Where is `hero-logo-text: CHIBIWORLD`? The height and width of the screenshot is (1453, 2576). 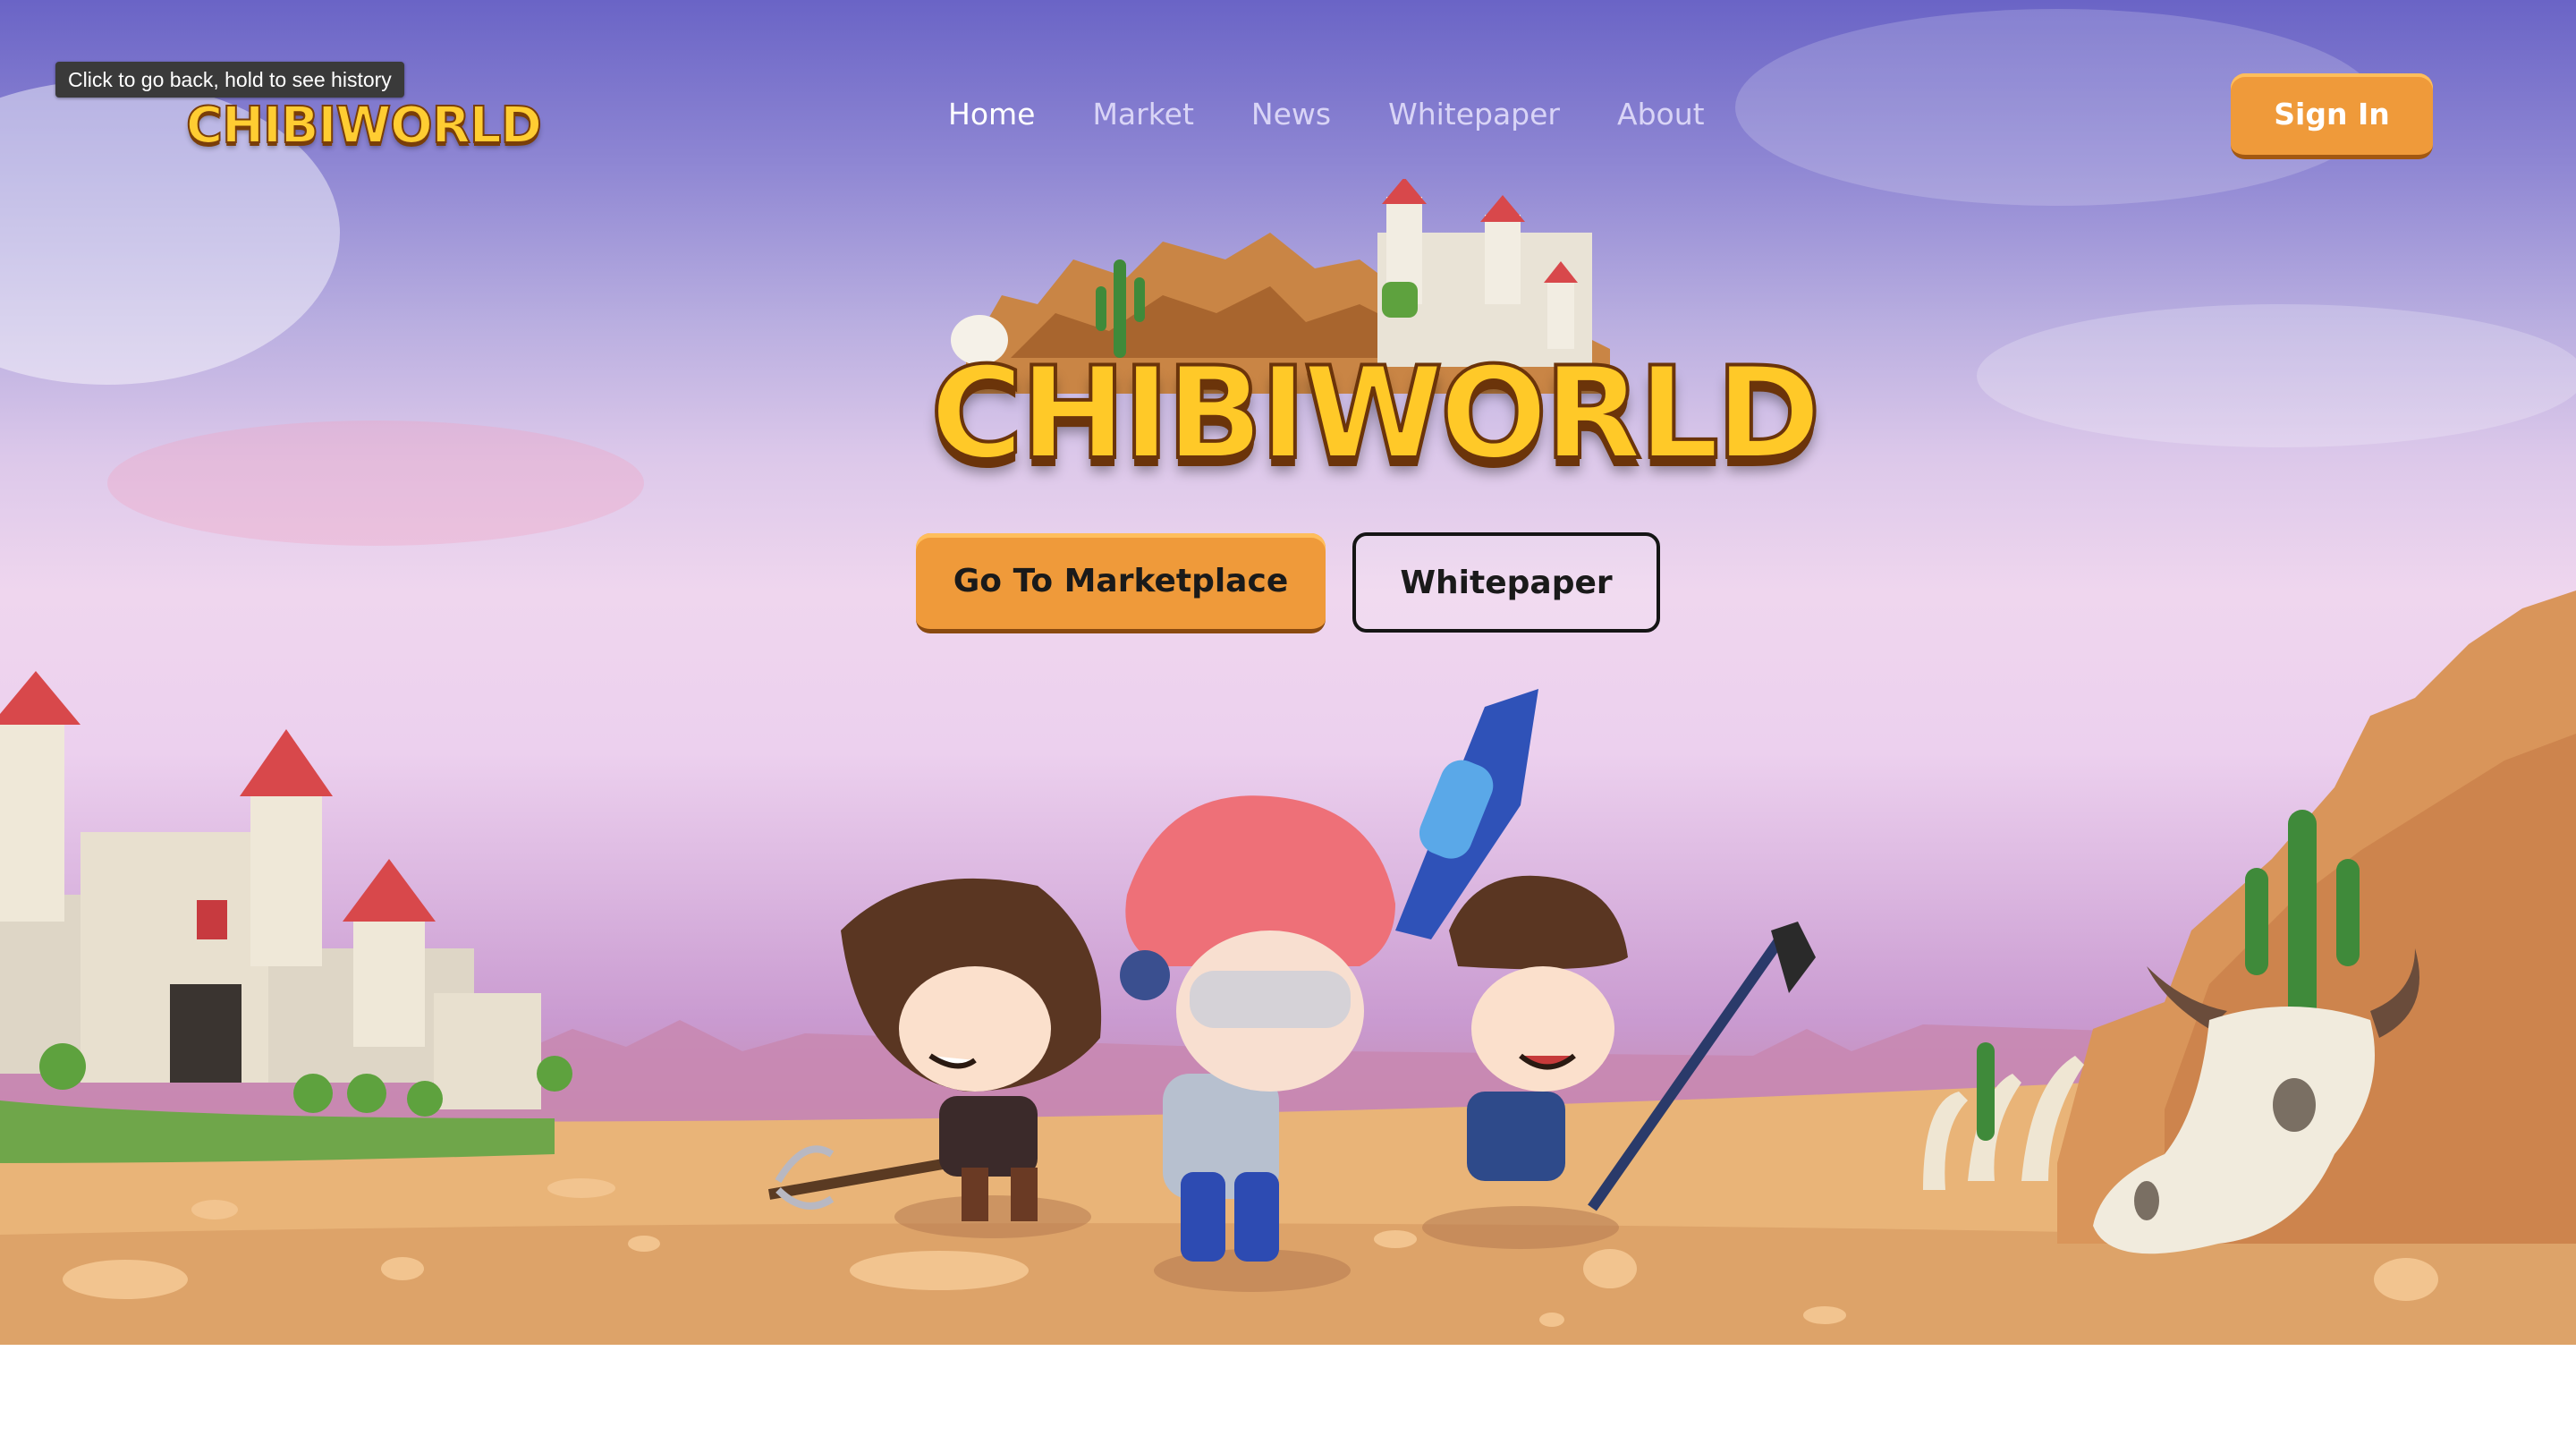
hero-logo-text: CHIBIWORLD is located at coordinates (1375, 413).